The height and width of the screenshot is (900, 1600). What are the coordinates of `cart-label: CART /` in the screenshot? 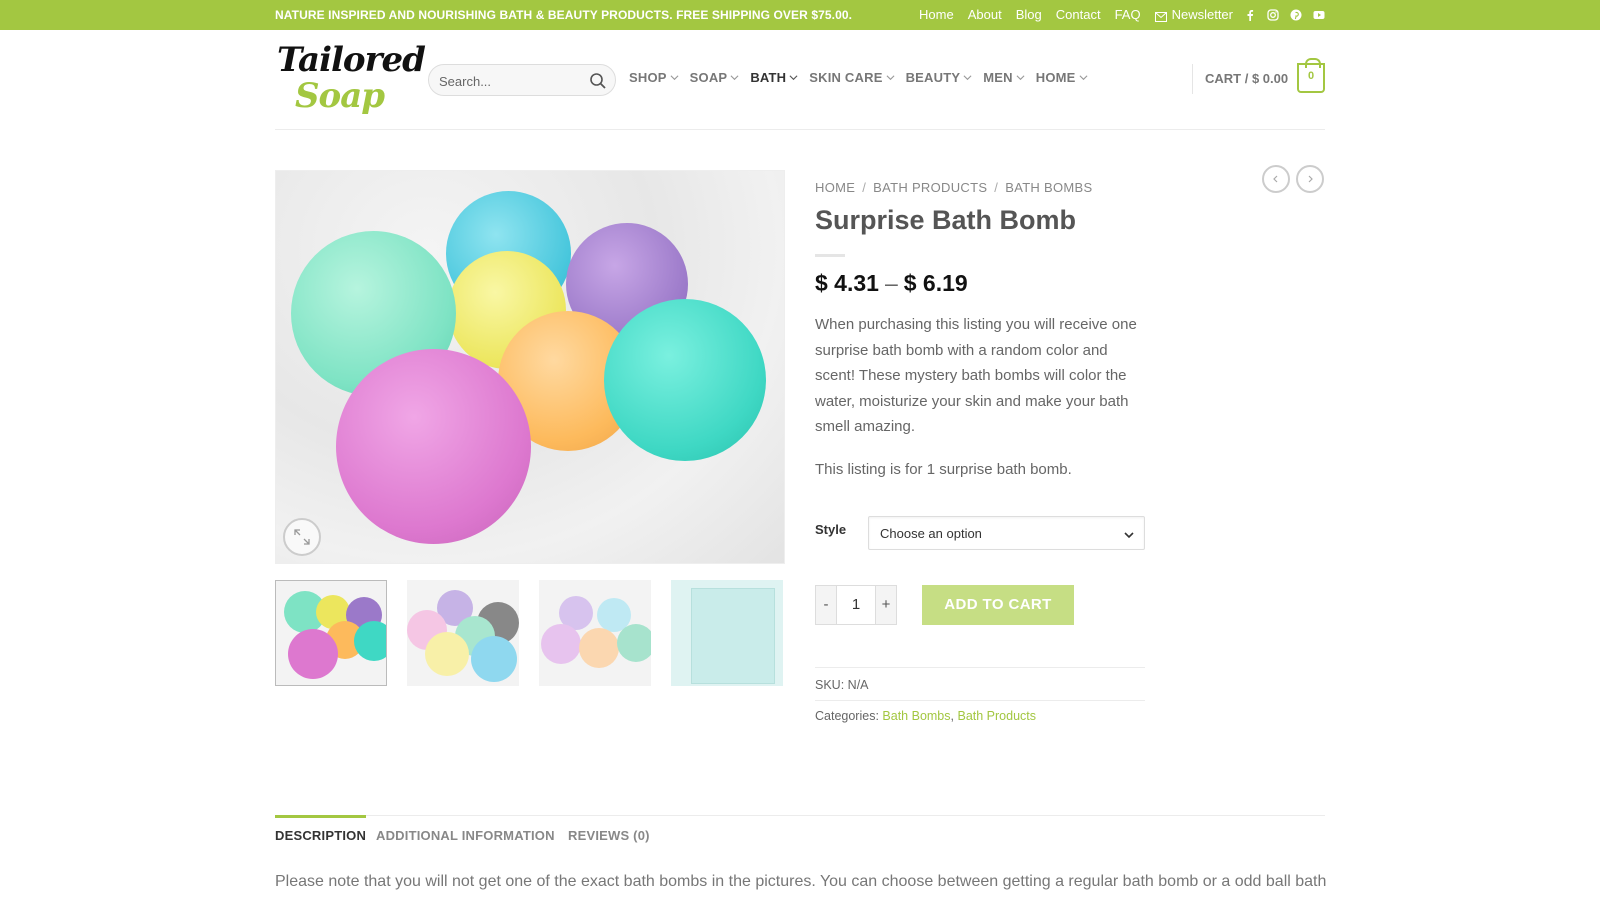 It's located at (1227, 78).